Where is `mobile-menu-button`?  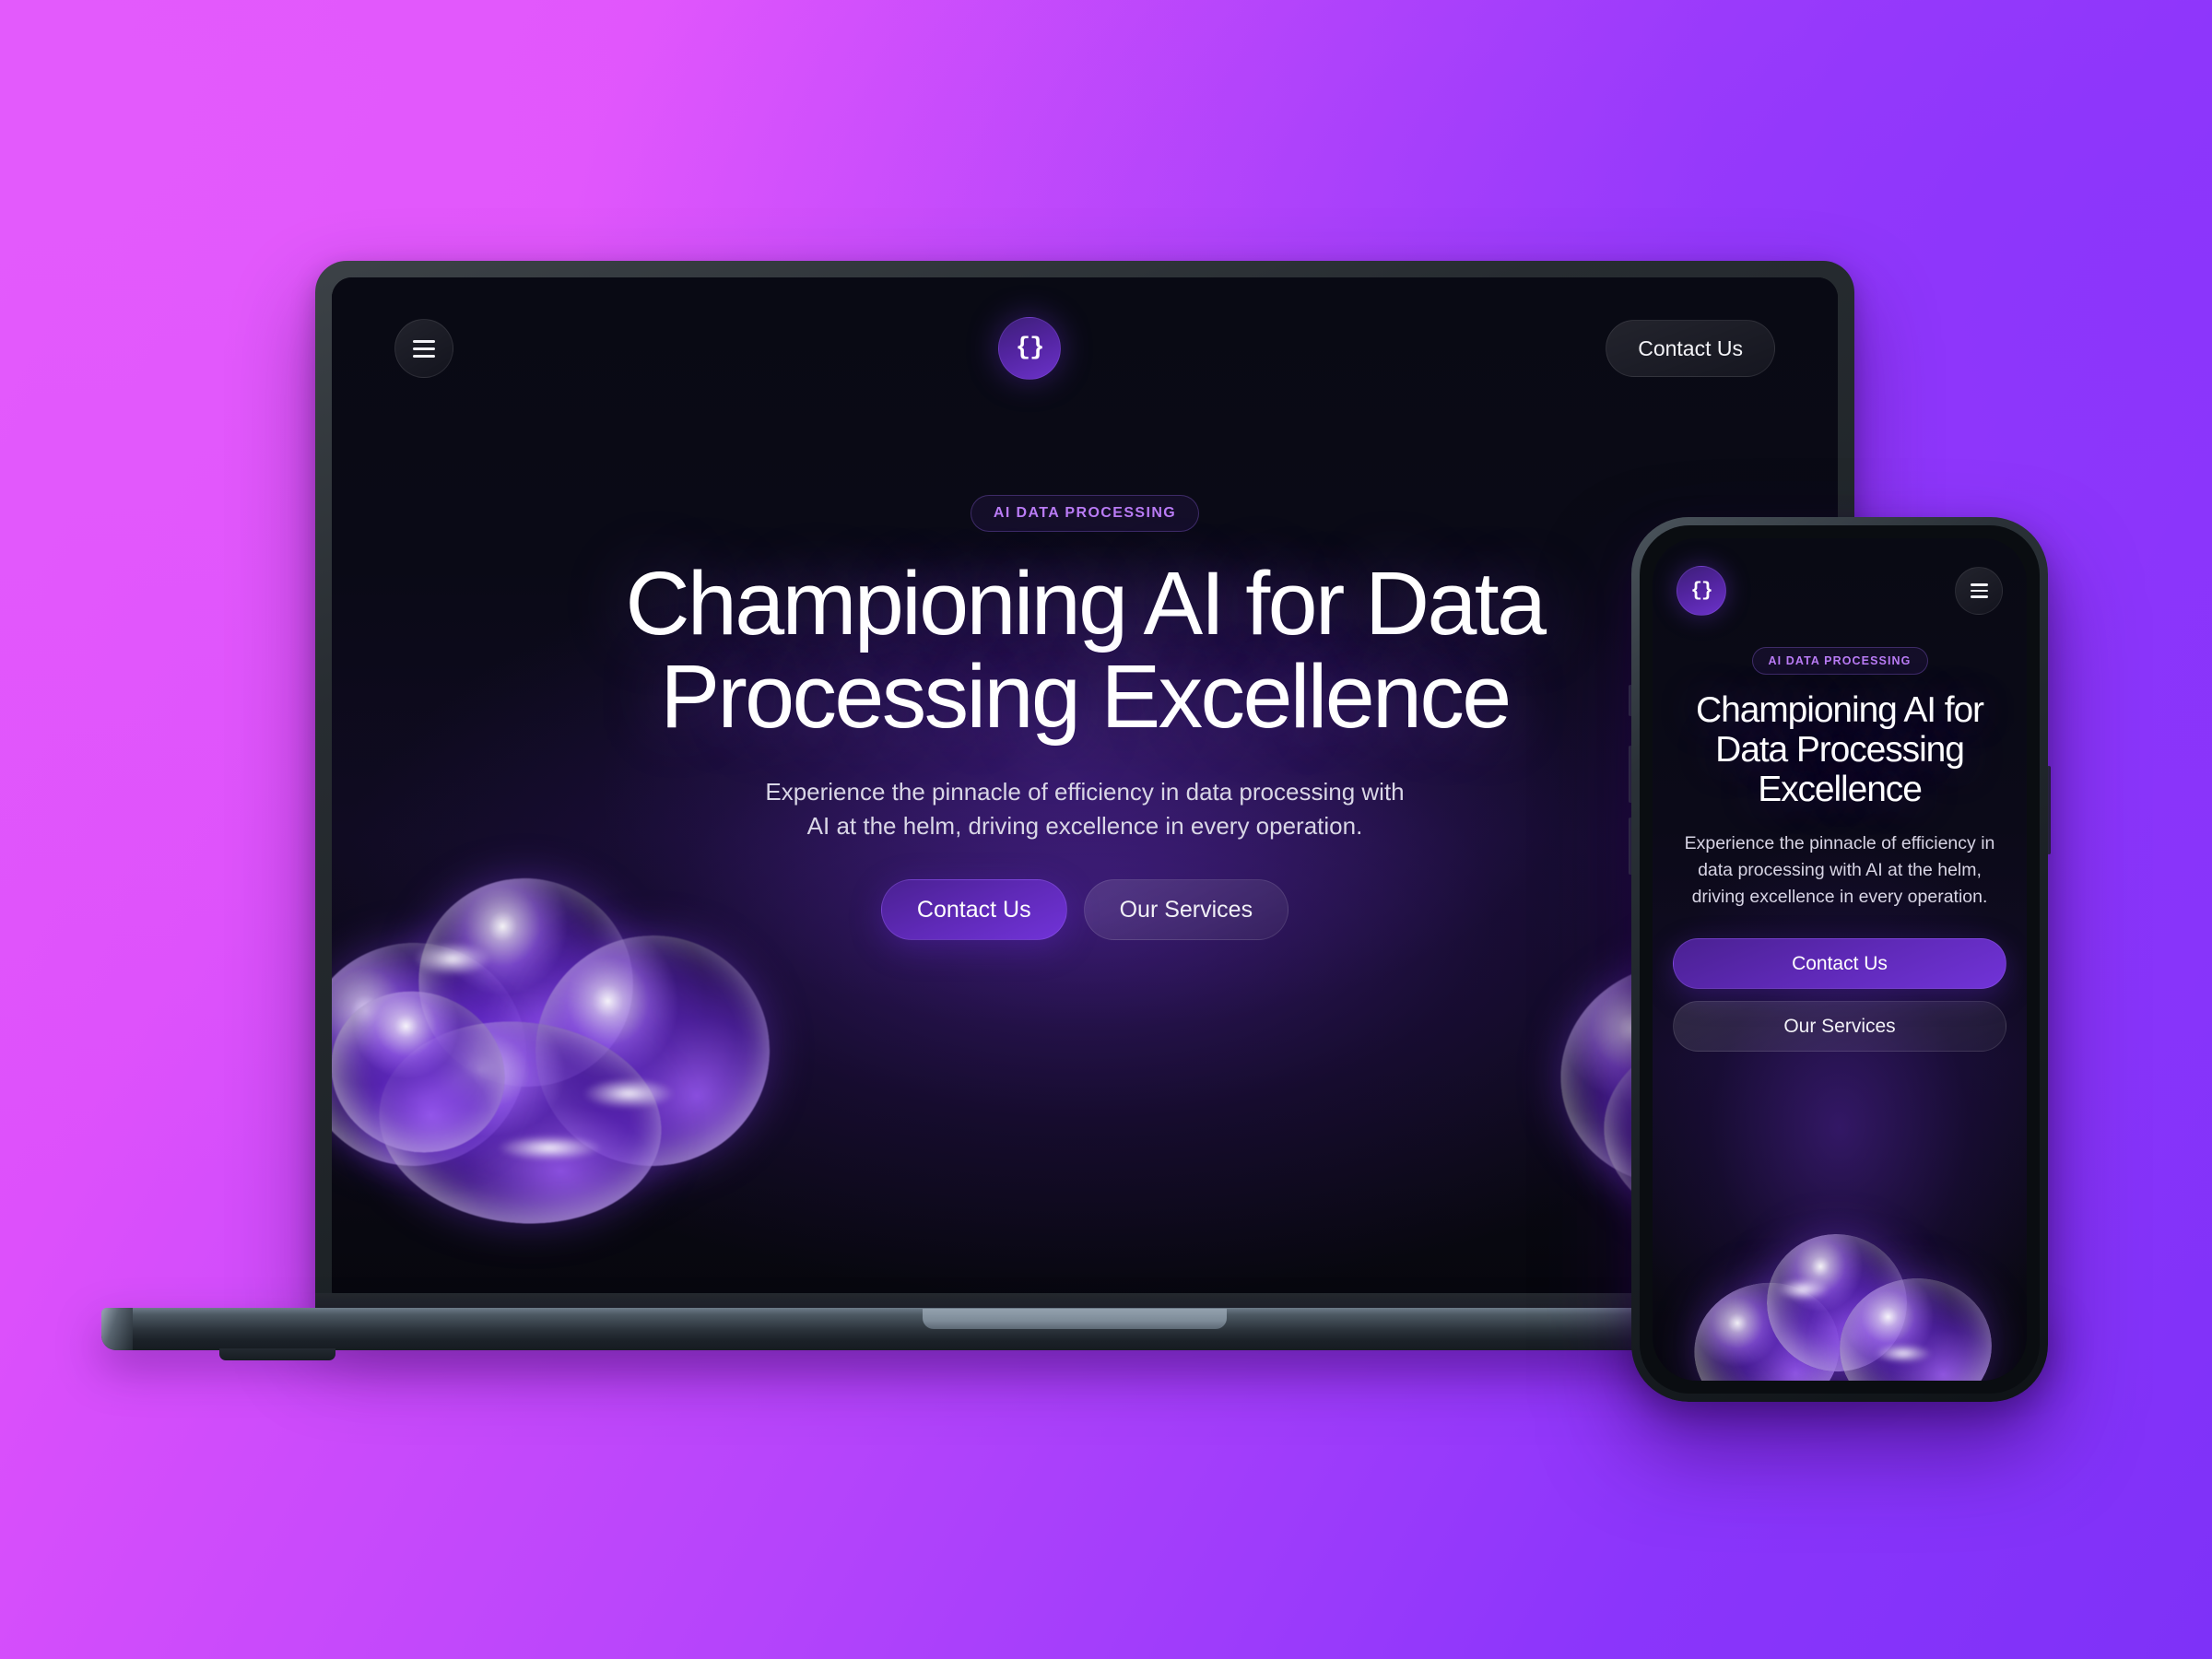
mobile-menu-button is located at coordinates (1979, 591).